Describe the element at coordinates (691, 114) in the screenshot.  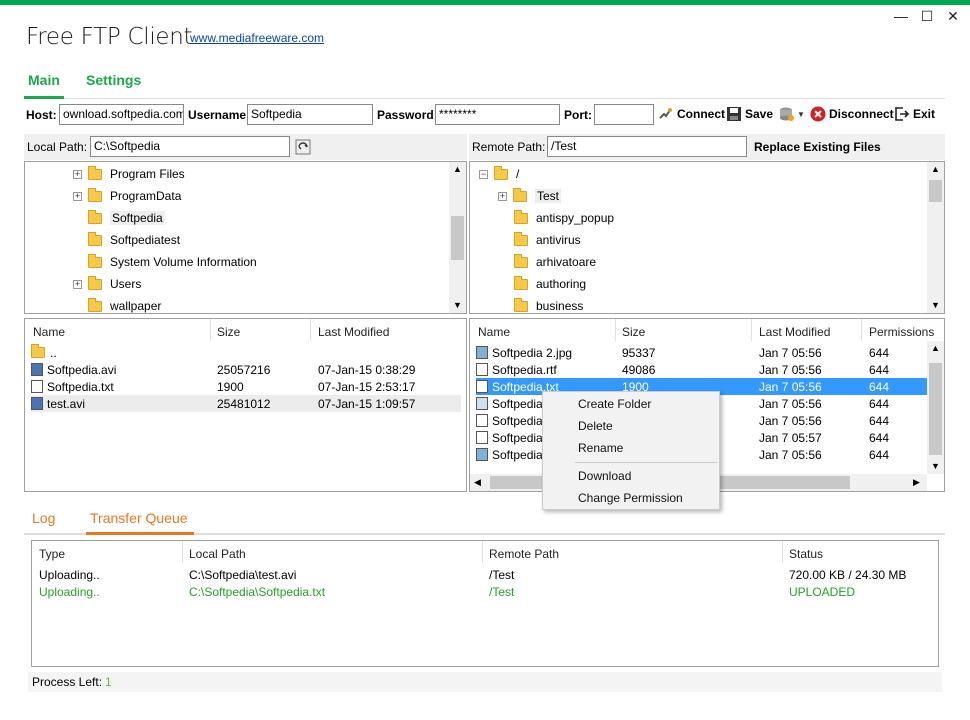
I see `connect-button: Connect` at that location.